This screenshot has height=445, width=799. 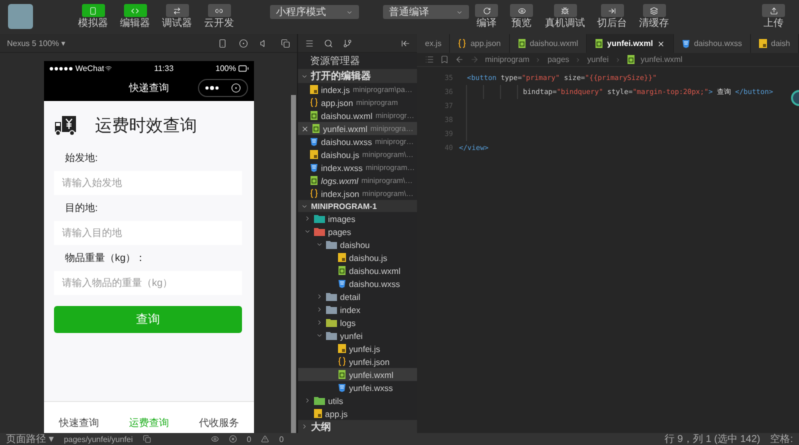 What do you see at coordinates (405, 43) in the screenshot?
I see `collapse-icon` at bounding box center [405, 43].